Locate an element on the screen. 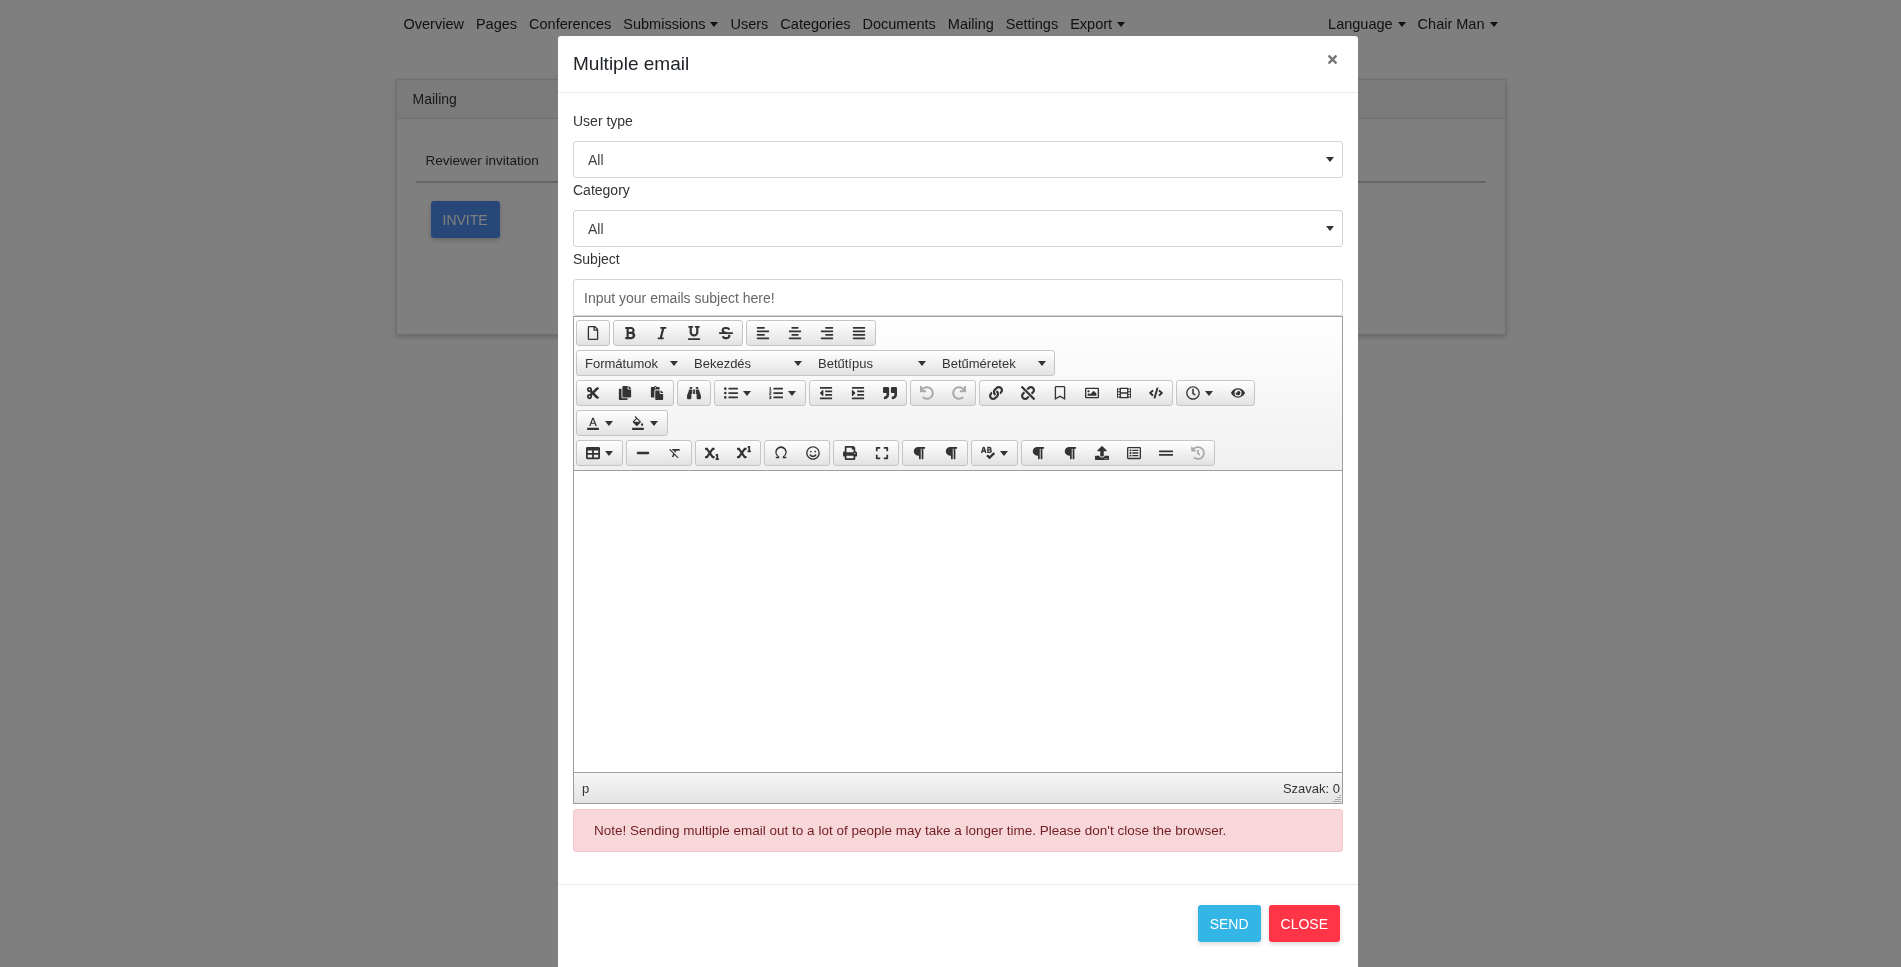 The height and width of the screenshot is (967, 1901). close-dialog-button: CLOSE is located at coordinates (1304, 923).